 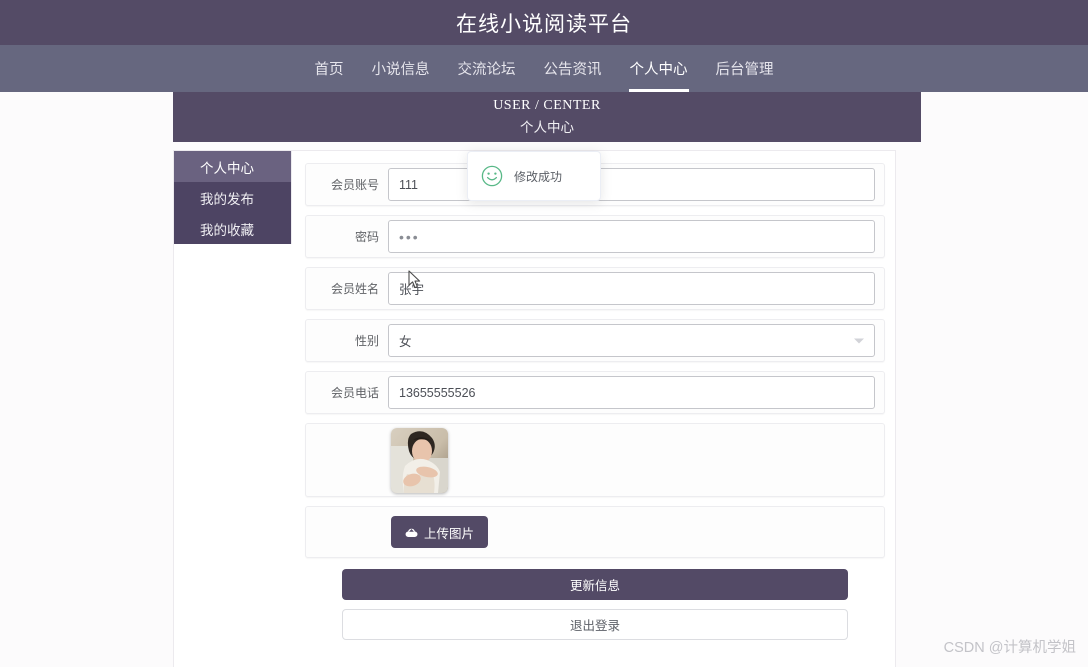 I want to click on input-password: •••, so click(x=631, y=236).